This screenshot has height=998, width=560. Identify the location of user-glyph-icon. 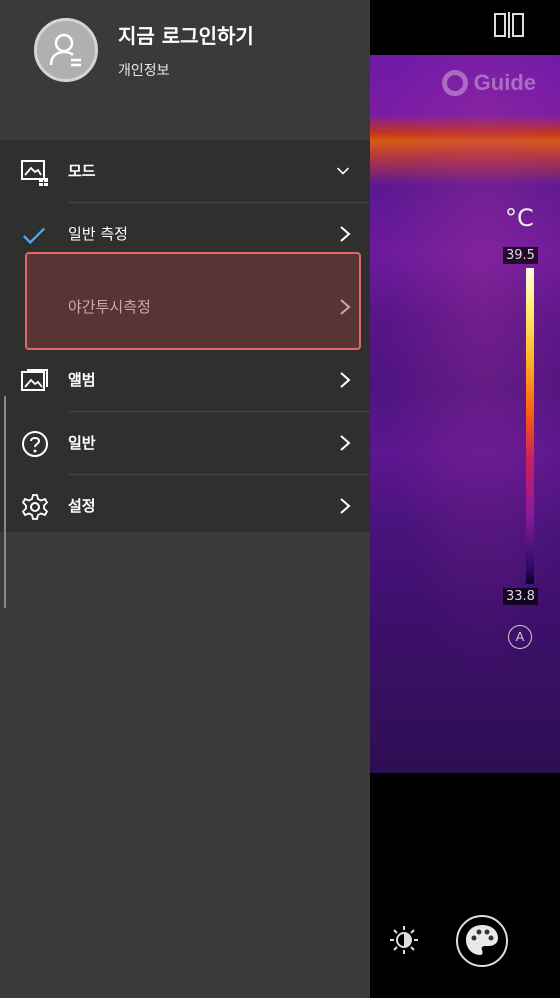
(65, 50).